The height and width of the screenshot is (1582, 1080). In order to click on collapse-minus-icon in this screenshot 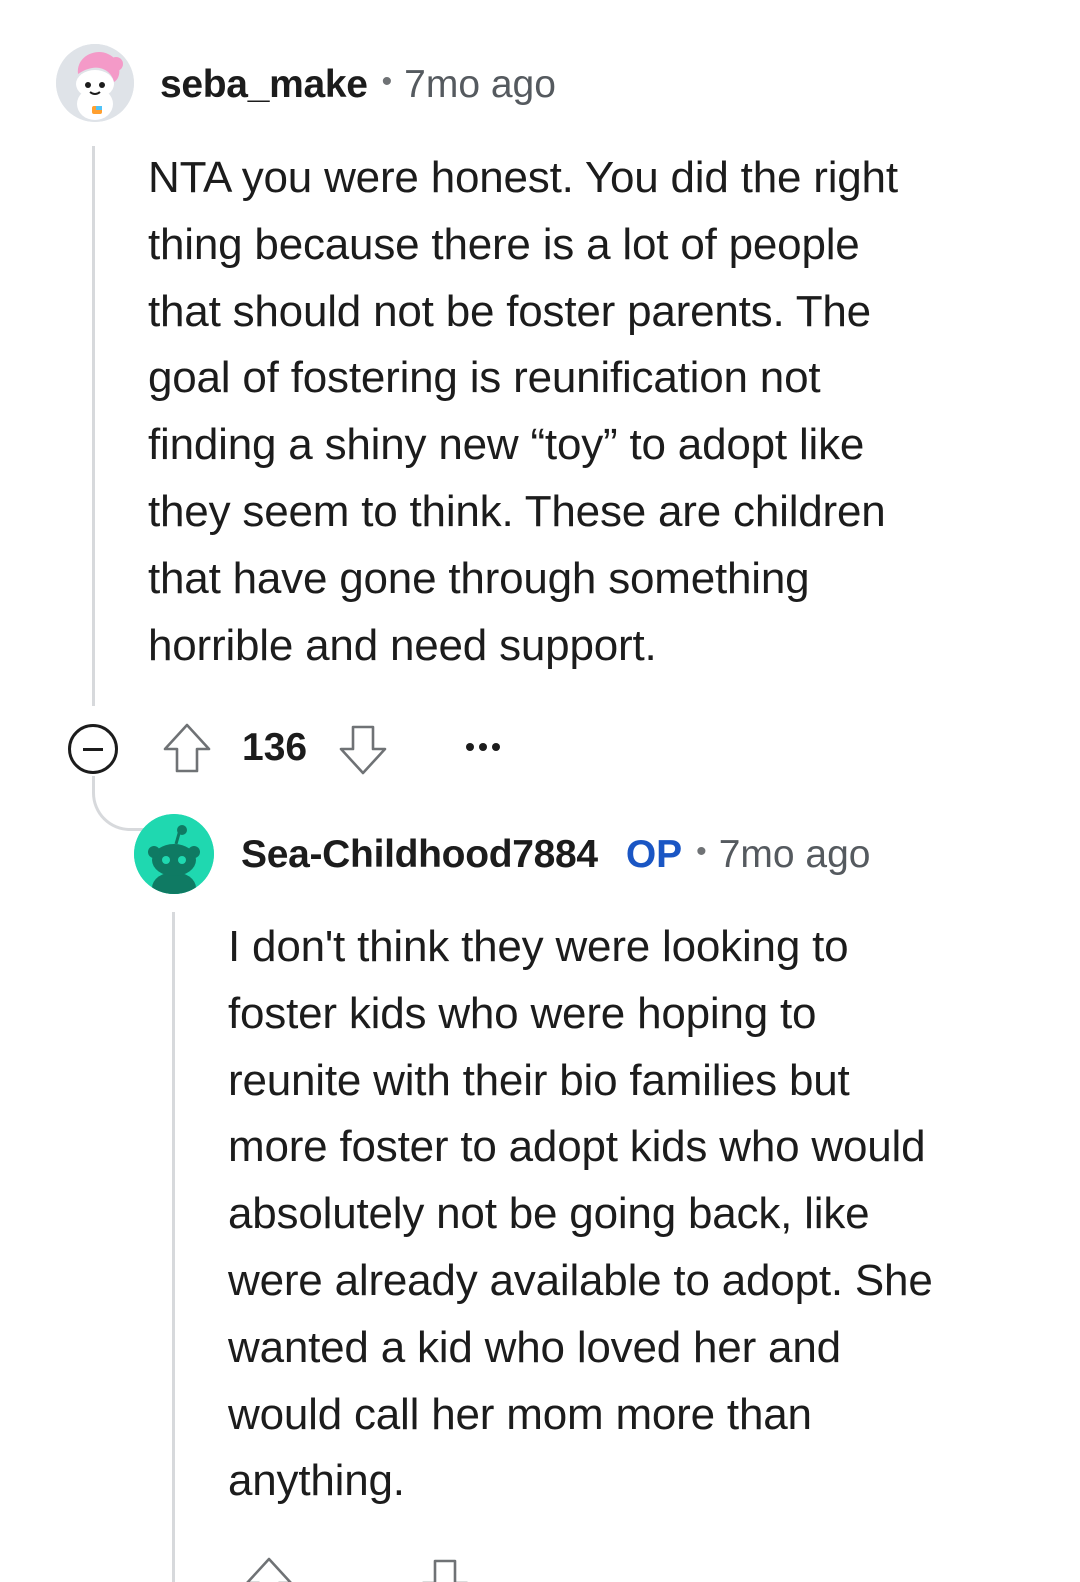, I will do `click(93, 749)`.